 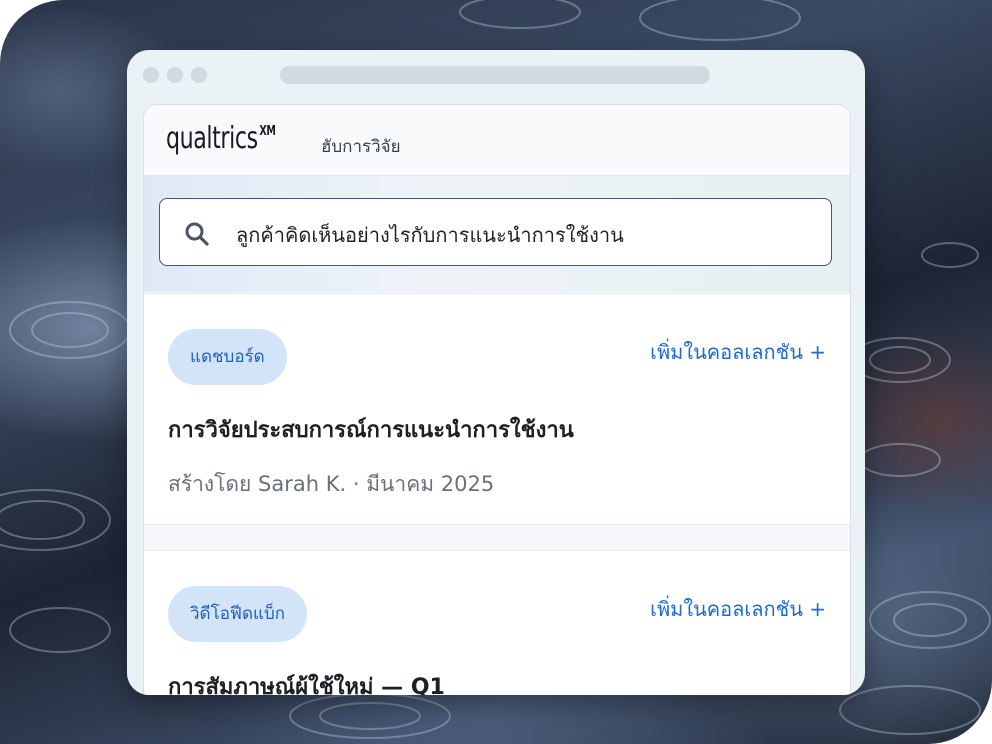 What do you see at coordinates (371, 429) in the screenshot?
I see `result-title: การวิจัยประสบการณ์การแนะนำการใช้งาน` at bounding box center [371, 429].